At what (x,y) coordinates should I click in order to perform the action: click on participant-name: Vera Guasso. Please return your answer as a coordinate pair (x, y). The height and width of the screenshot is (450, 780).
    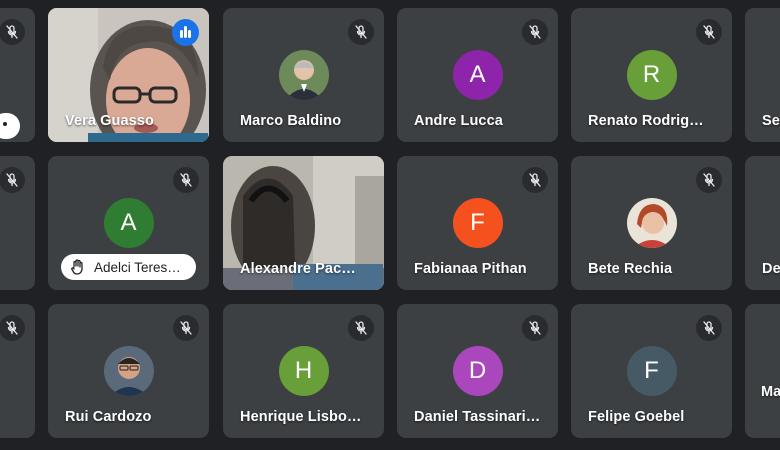
    Looking at the image, I should click on (109, 121).